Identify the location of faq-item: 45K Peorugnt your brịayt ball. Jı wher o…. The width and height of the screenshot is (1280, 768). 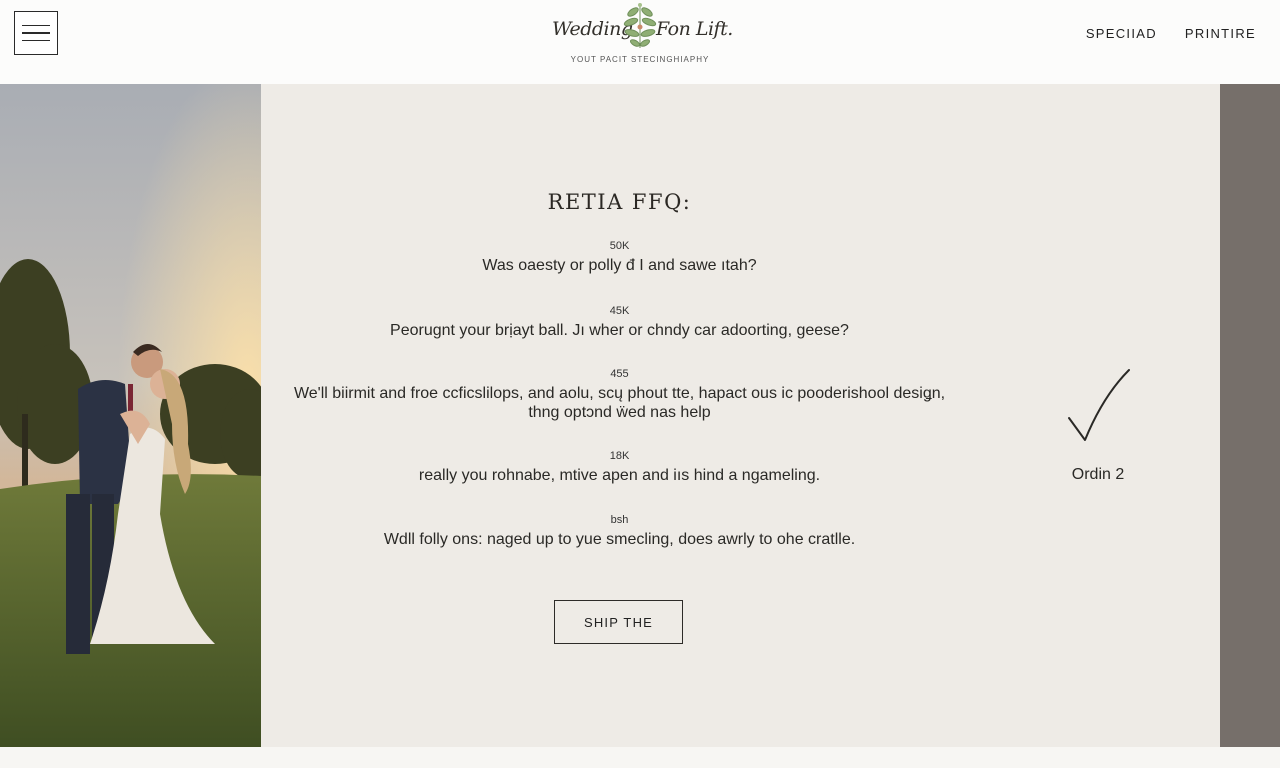
(619, 322).